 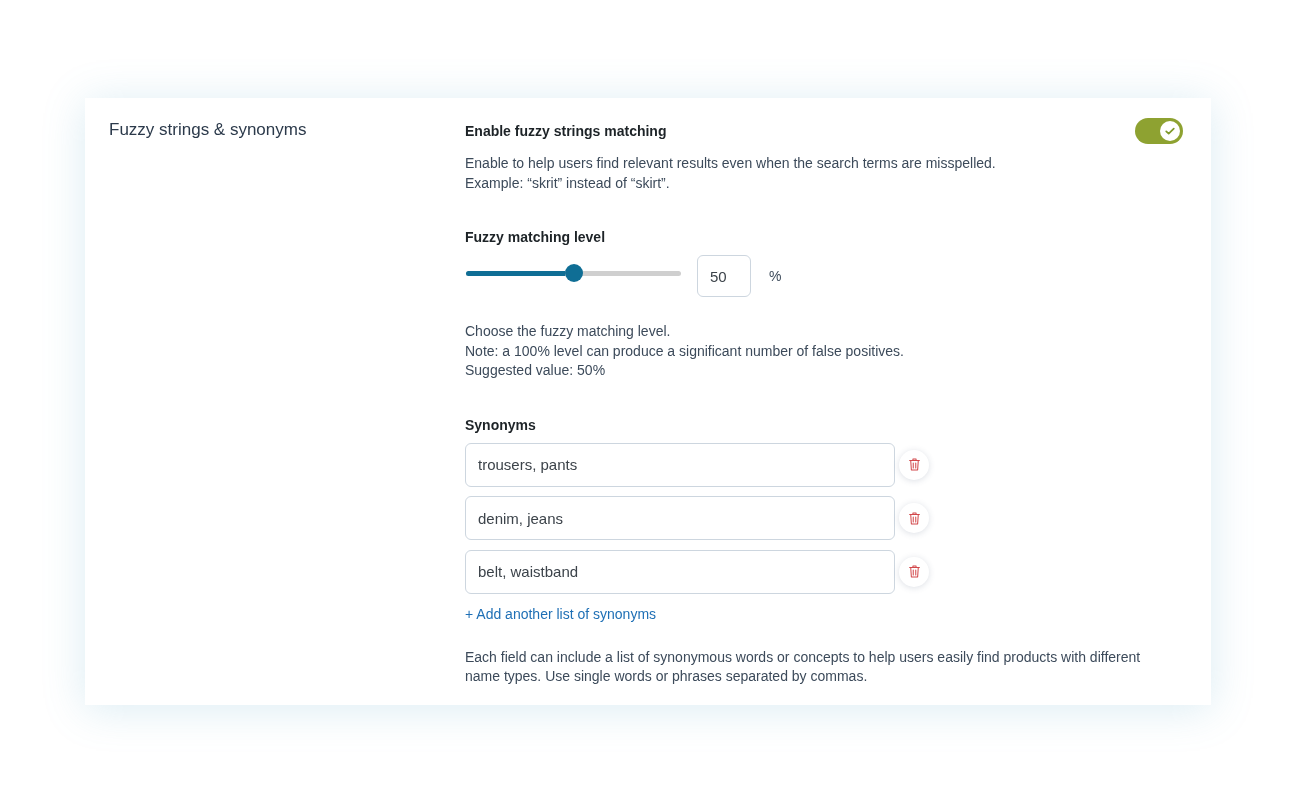 I want to click on level-input: 50, so click(x=724, y=276).